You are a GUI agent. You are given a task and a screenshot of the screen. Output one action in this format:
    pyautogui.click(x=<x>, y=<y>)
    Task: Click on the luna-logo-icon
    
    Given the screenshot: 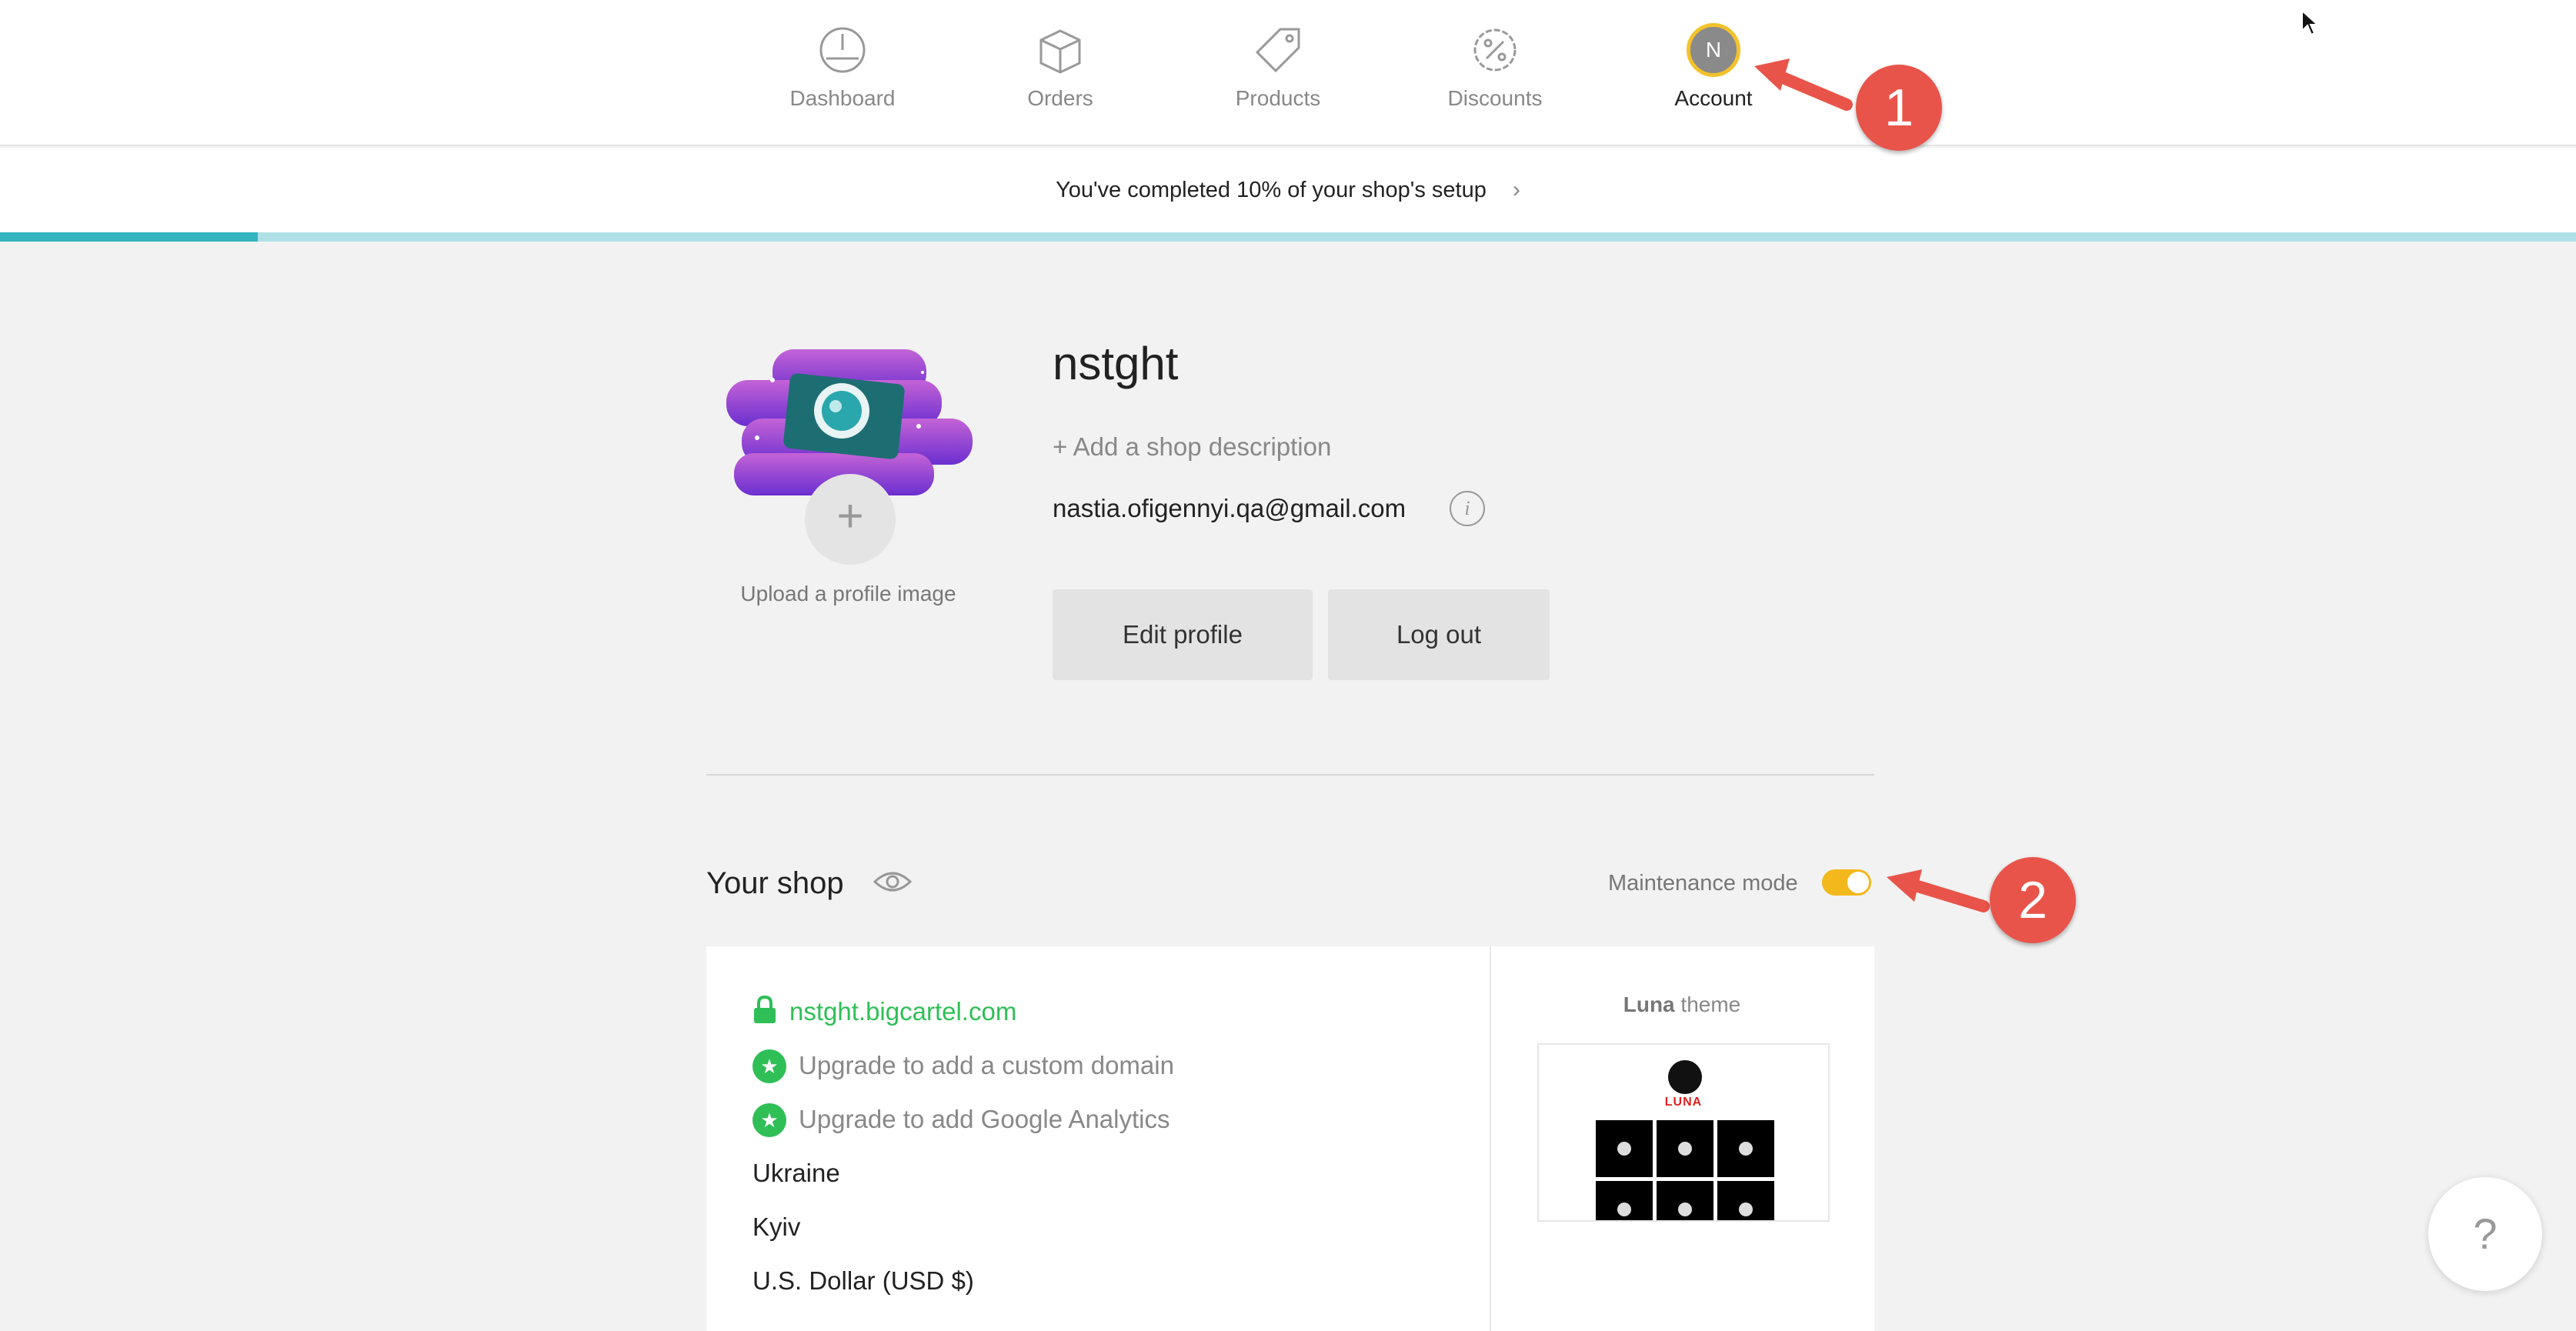 What is the action you would take?
    pyautogui.click(x=1685, y=1077)
    